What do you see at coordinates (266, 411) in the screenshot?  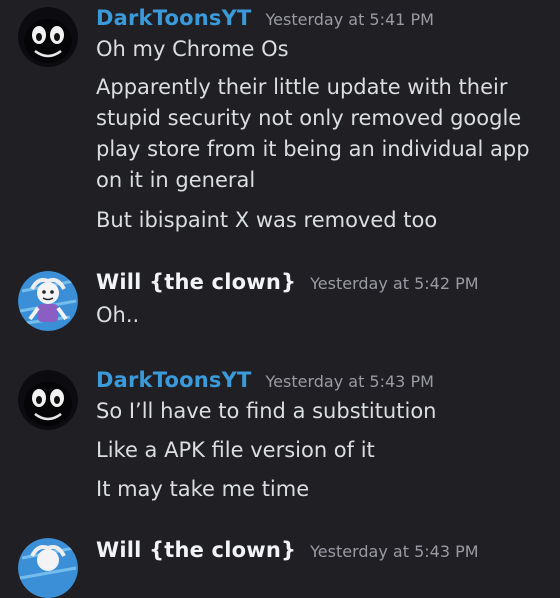 I see `message-text: So I’ll have to find a substitution` at bounding box center [266, 411].